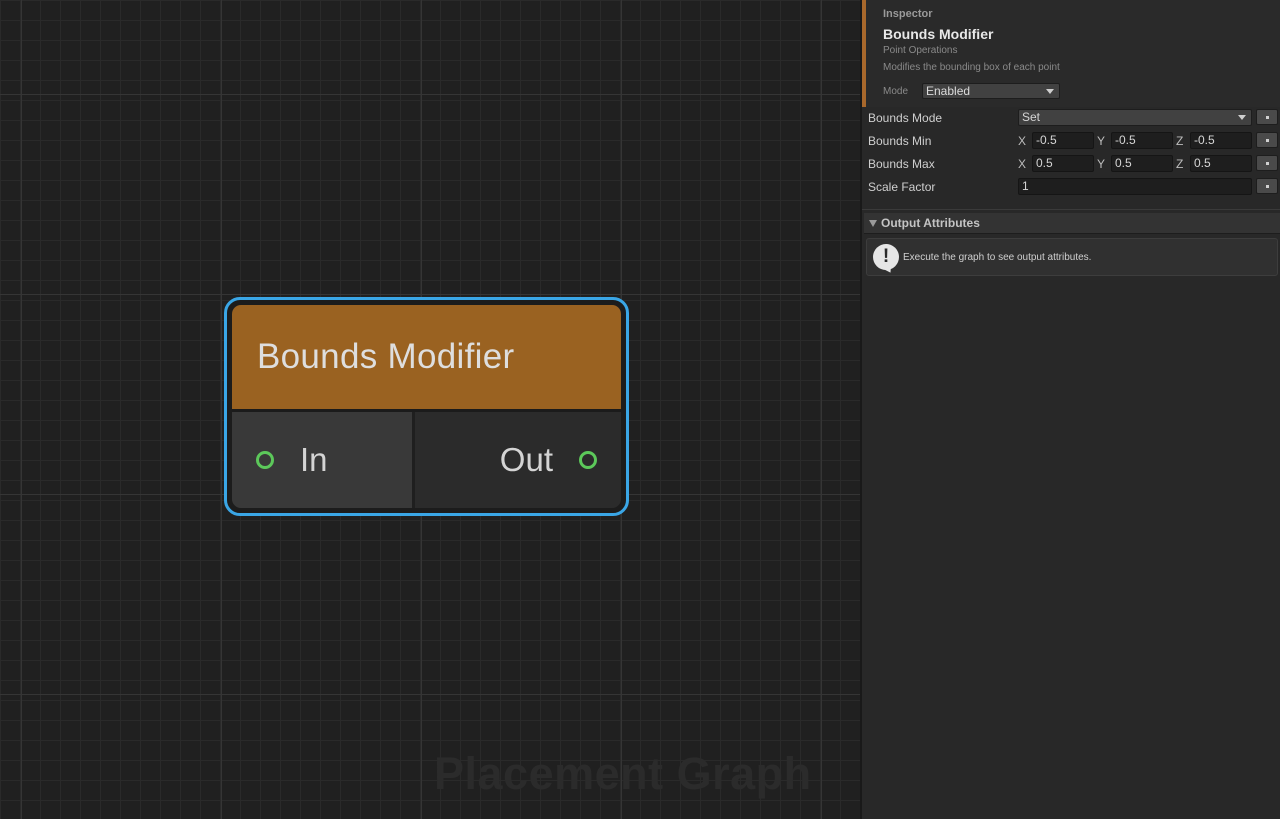 This screenshot has height=819, width=1280. I want to click on inspector-node-category: Point Operations, so click(920, 50).